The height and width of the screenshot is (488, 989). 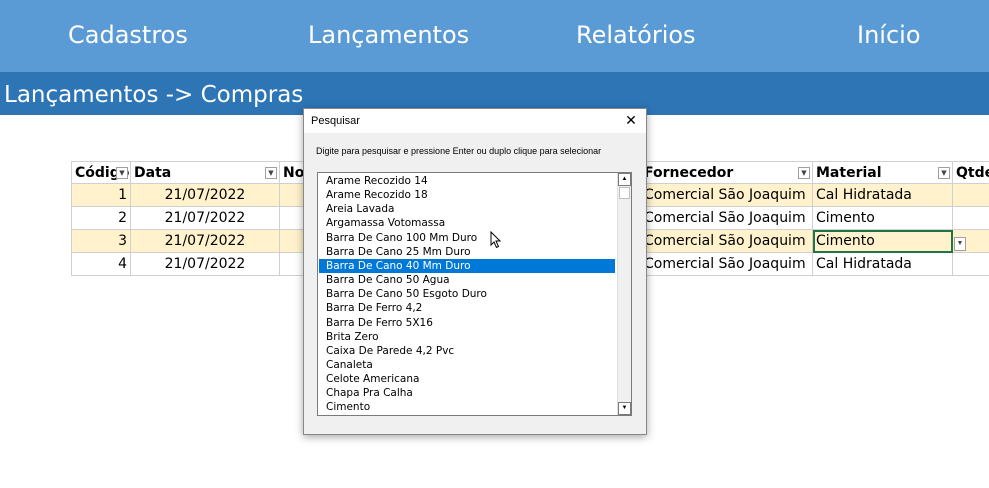 What do you see at coordinates (294, 173) in the screenshot?
I see `header-nome-label: No` at bounding box center [294, 173].